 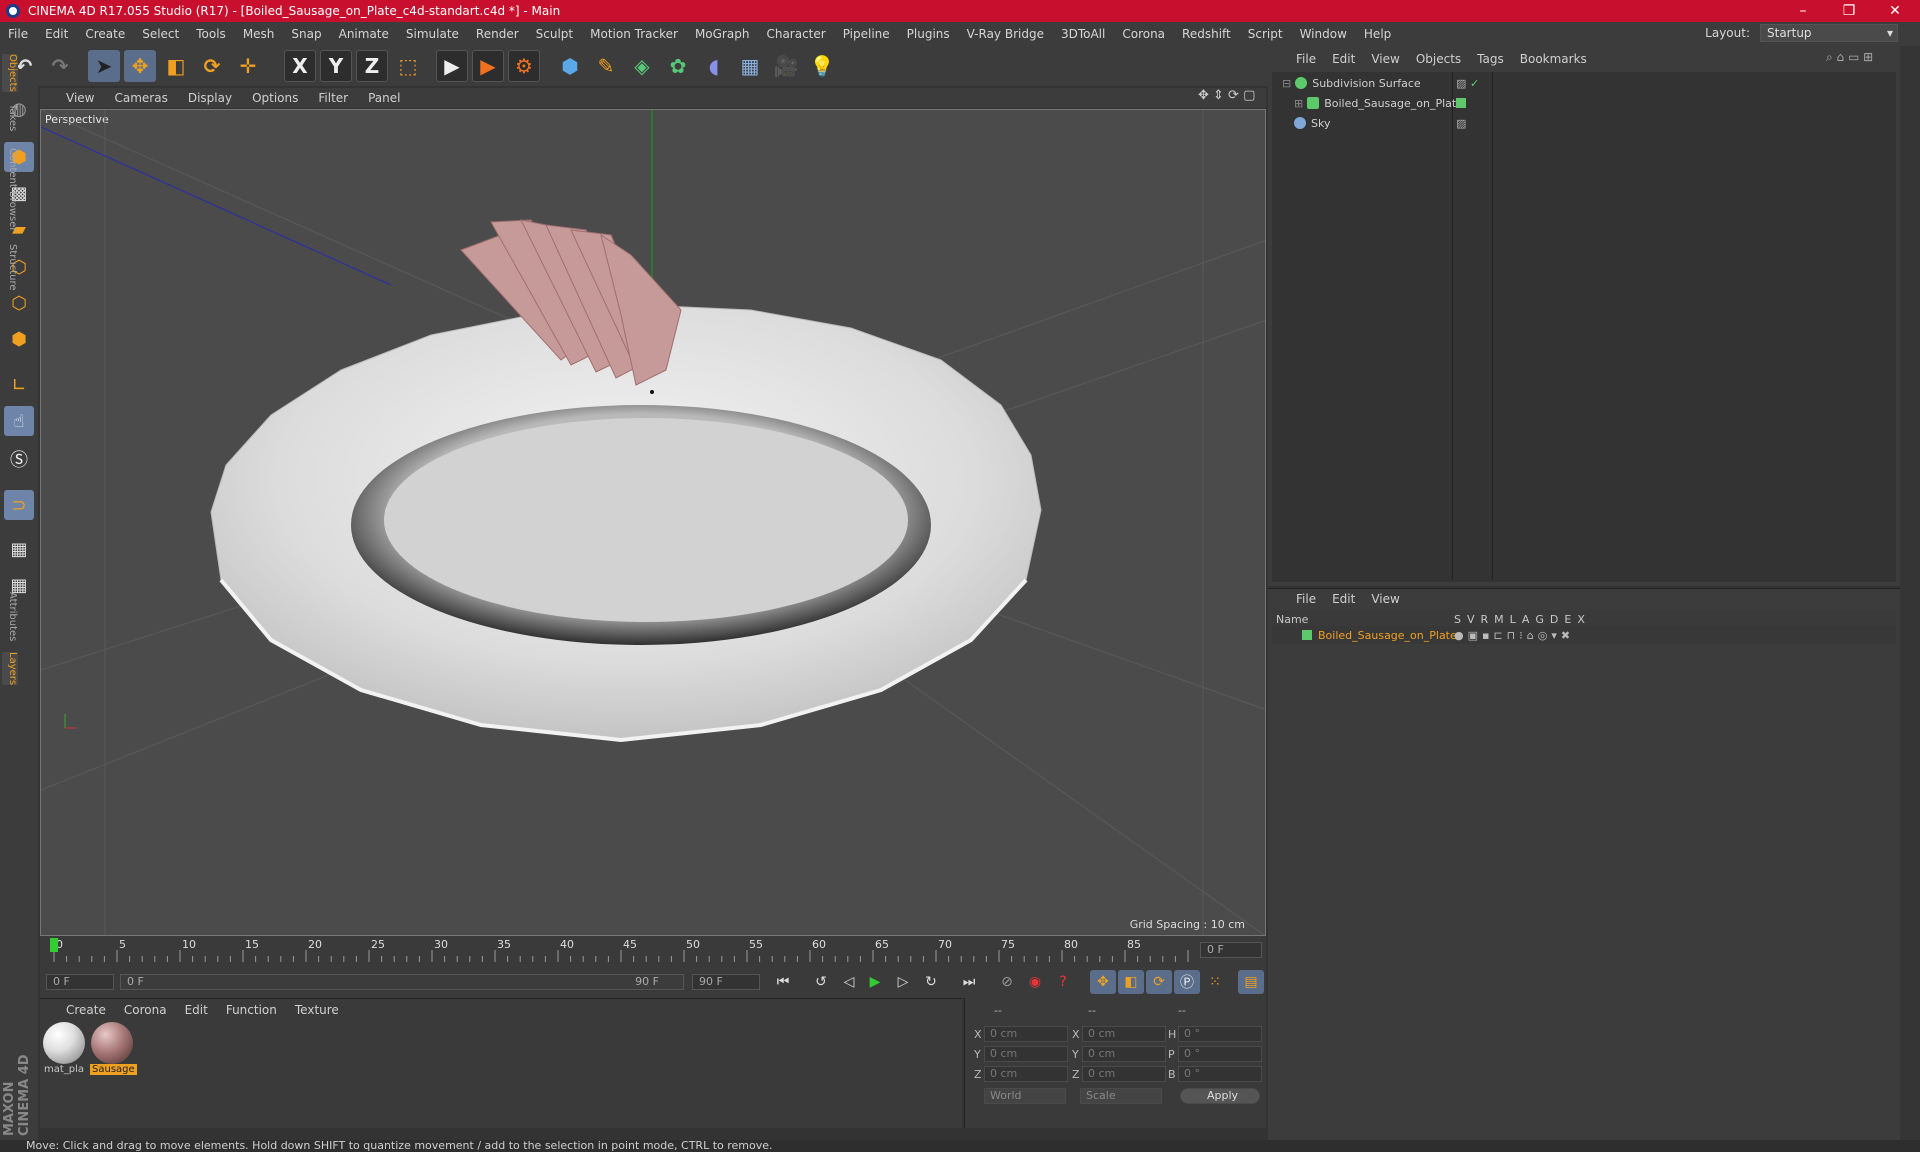 I want to click on menu-redshift: Redshift, so click(x=1206, y=34).